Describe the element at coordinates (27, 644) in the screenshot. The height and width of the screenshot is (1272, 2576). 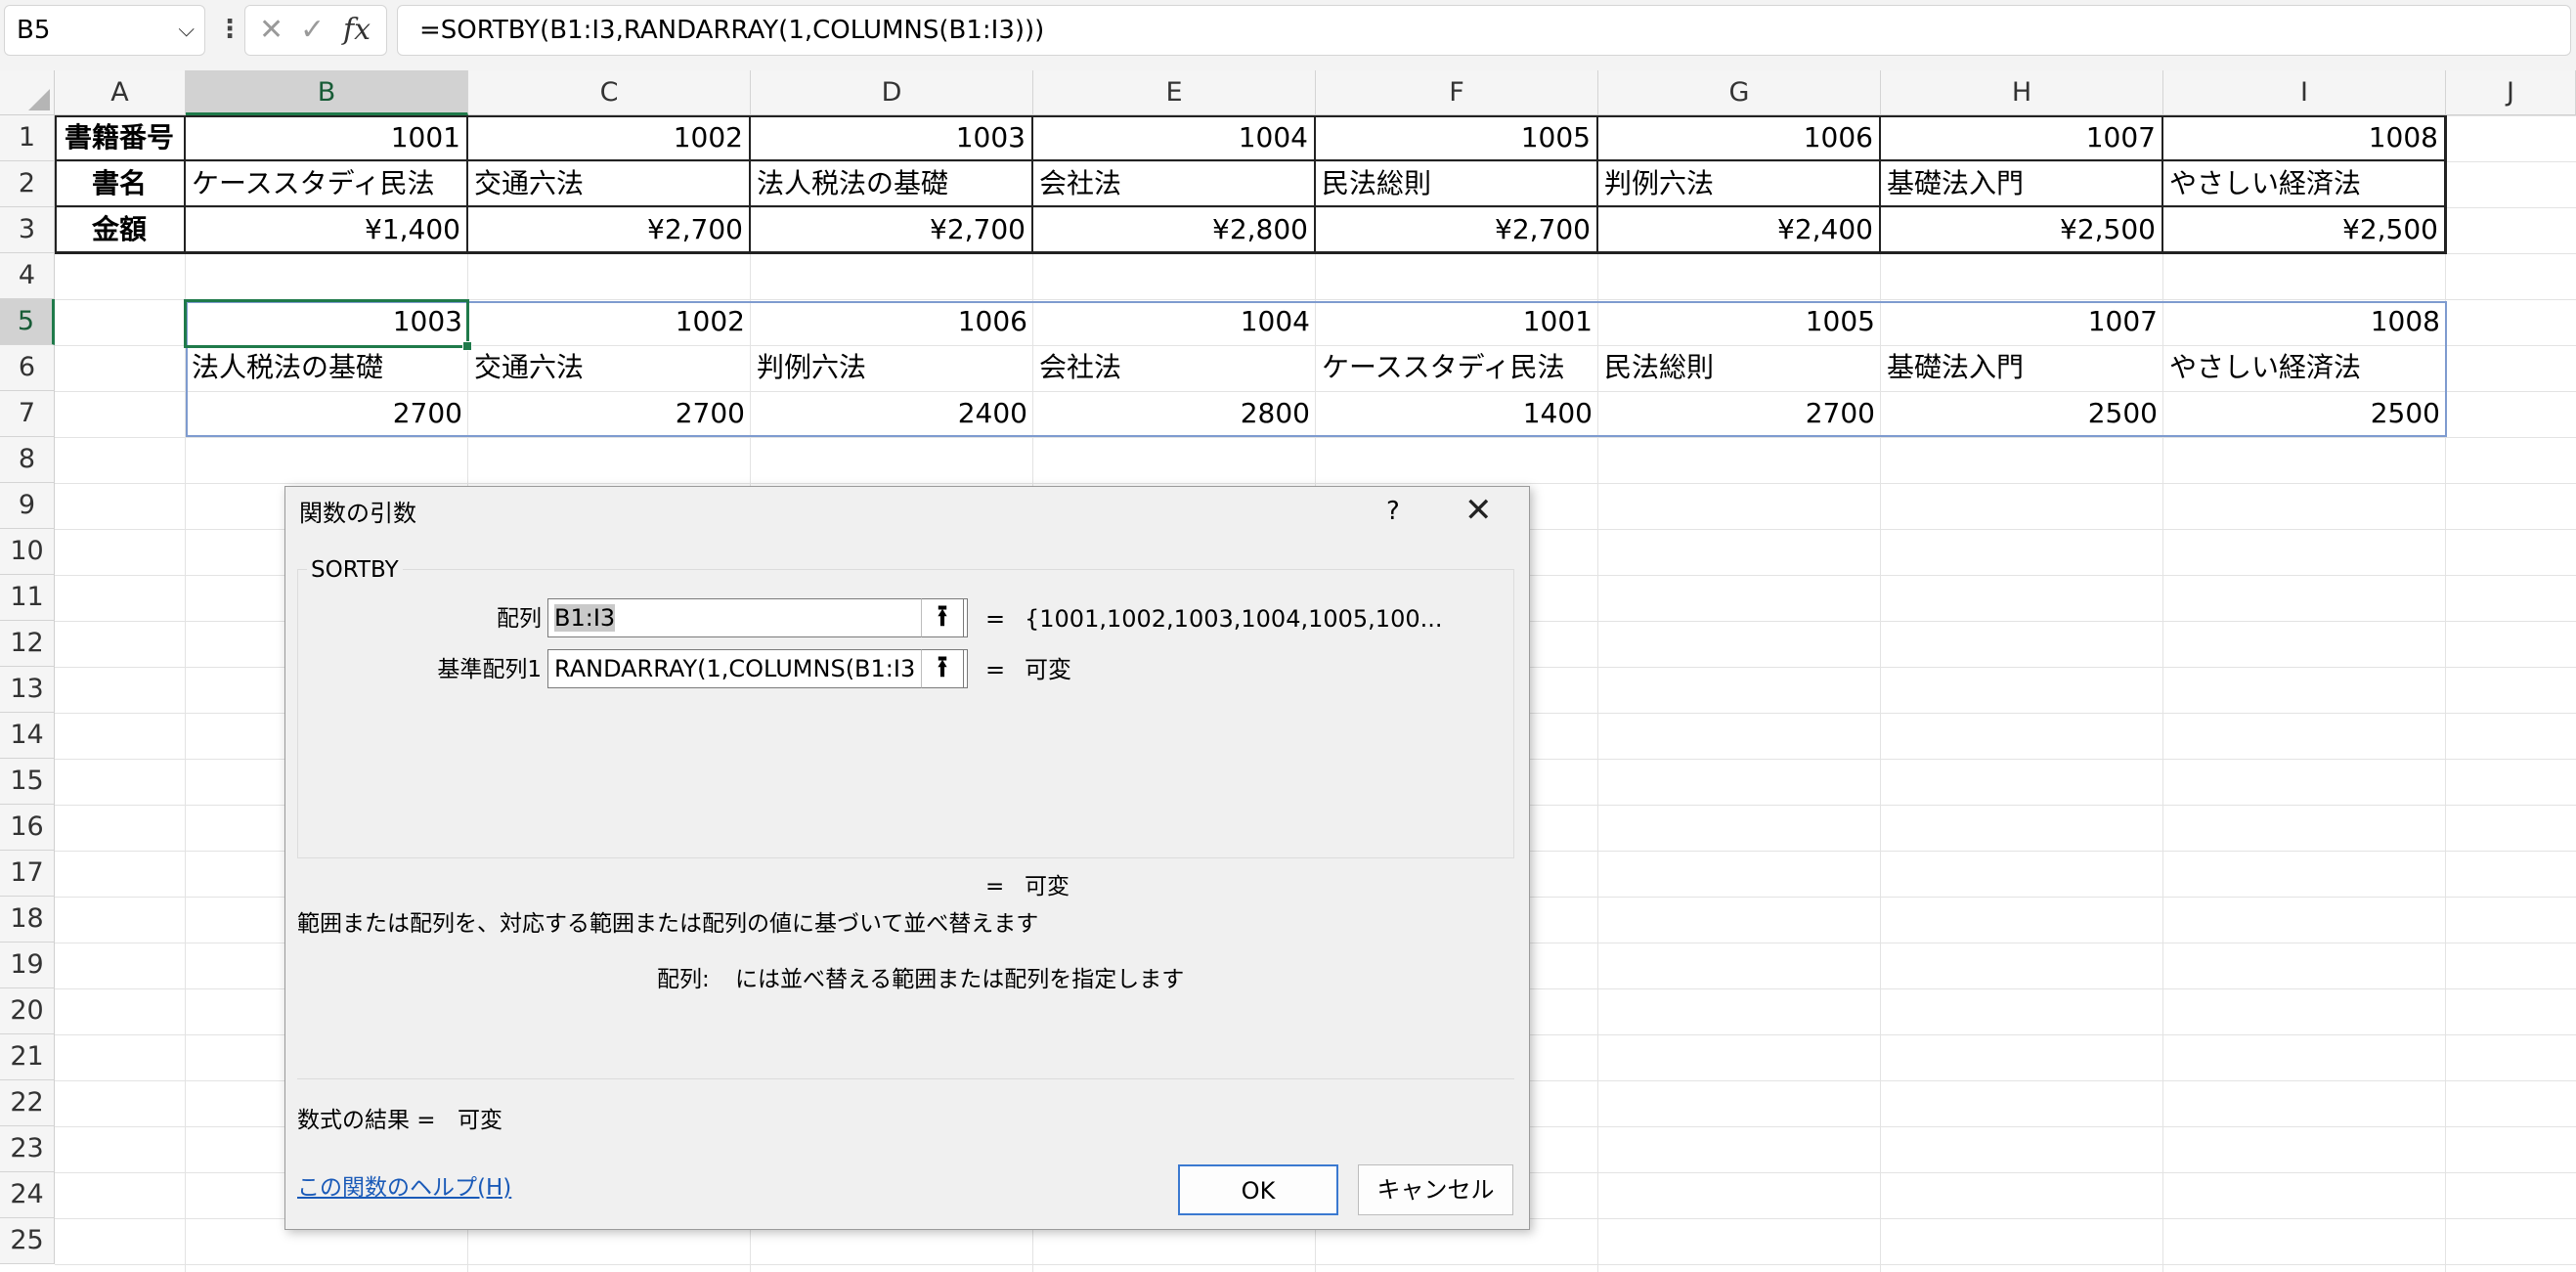
I see `row-header-12: 12` at that location.